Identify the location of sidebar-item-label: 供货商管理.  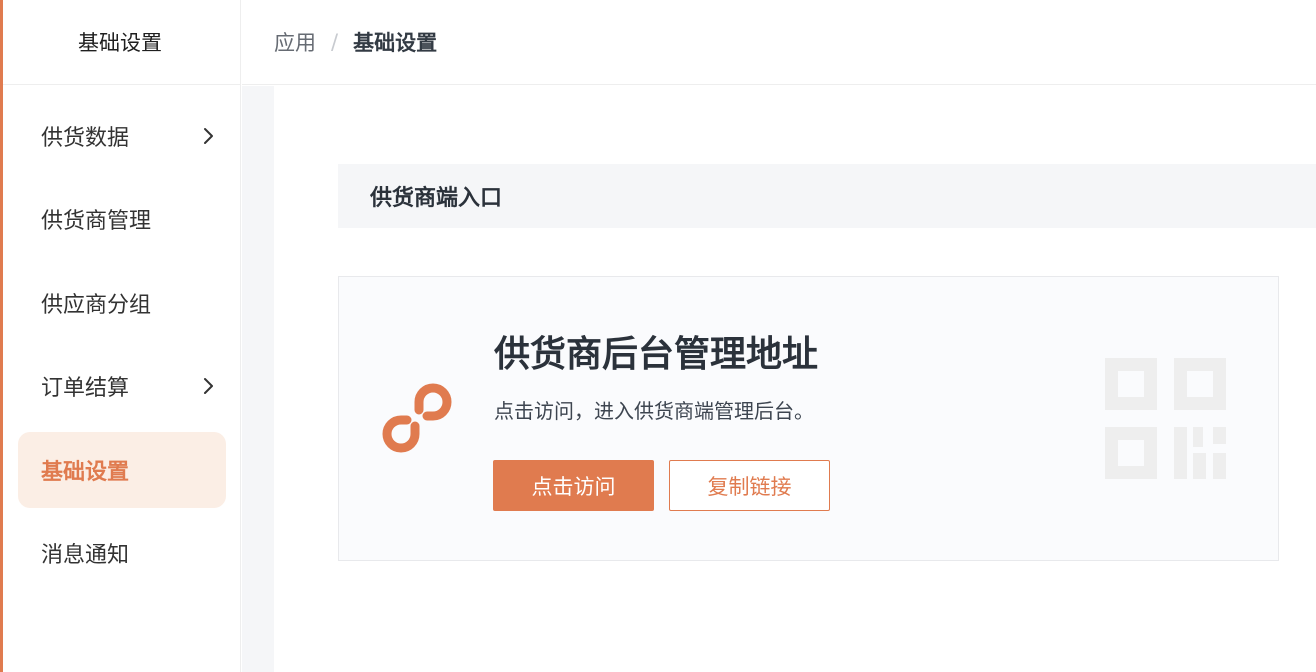
(96, 222).